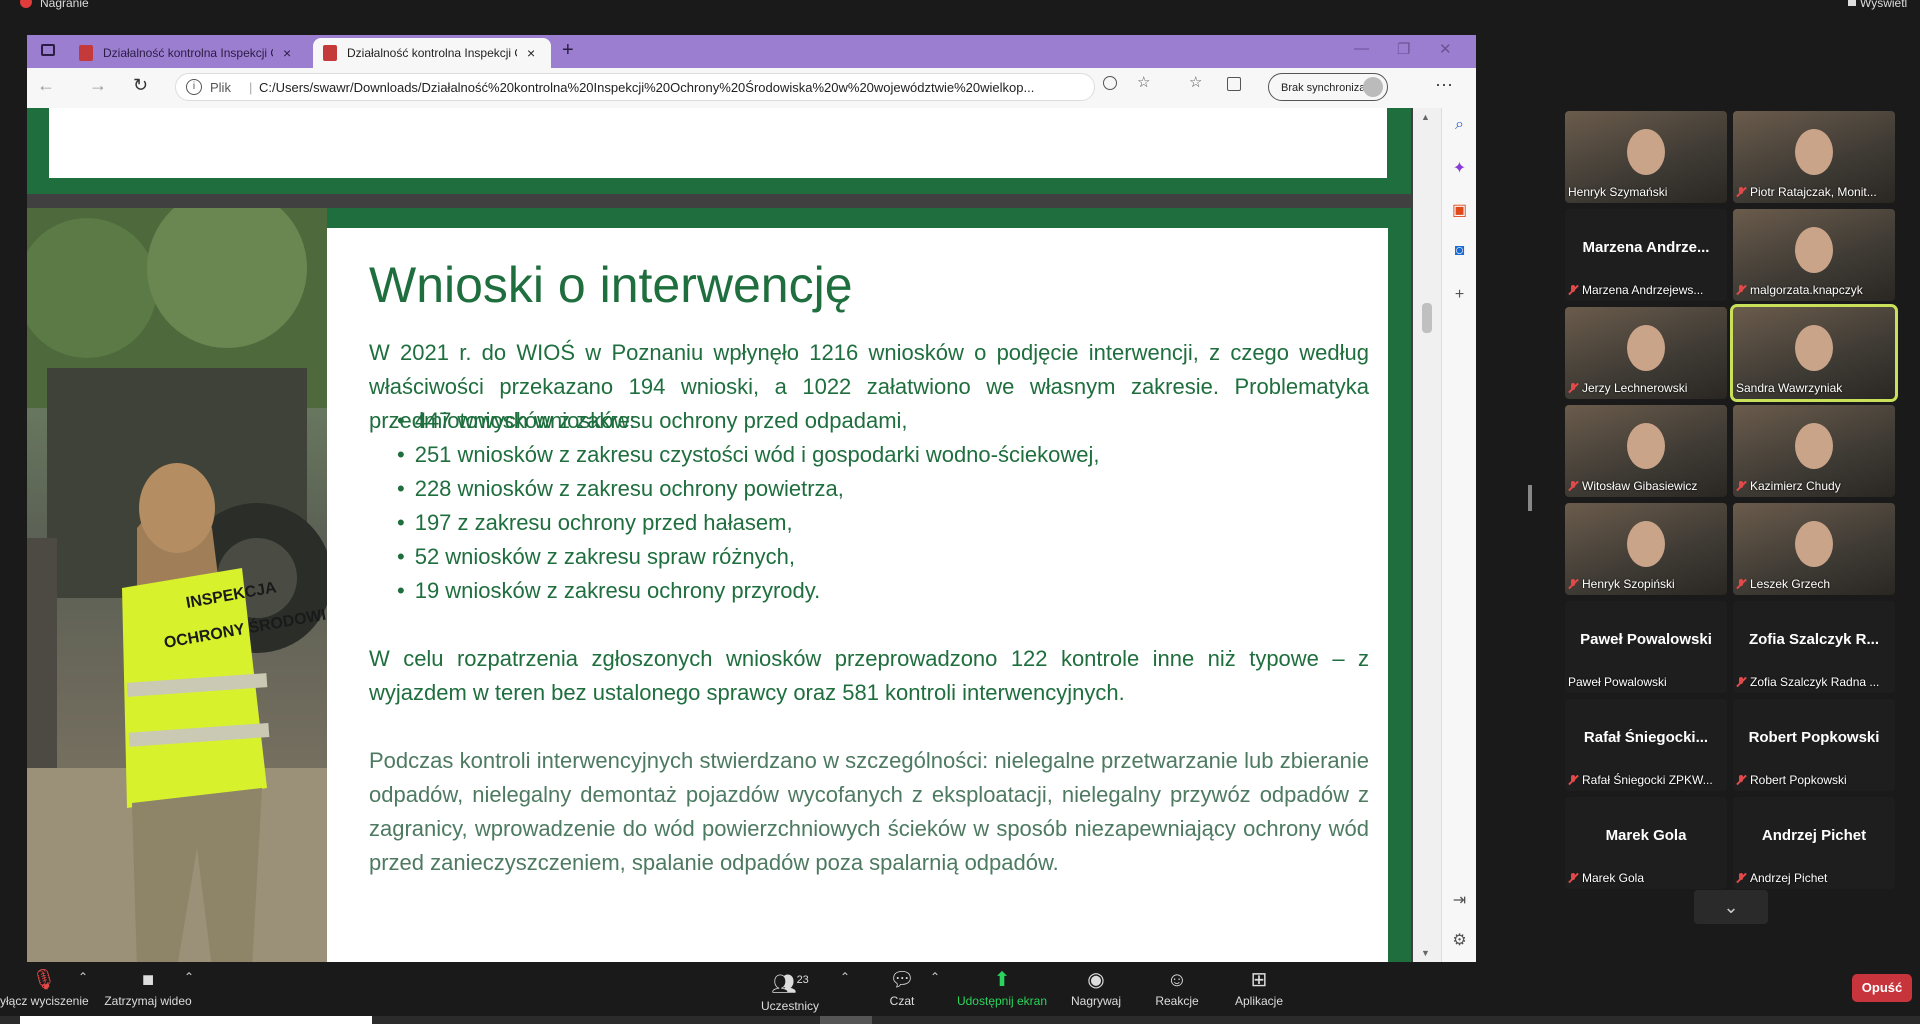  What do you see at coordinates (140, 85) in the screenshot?
I see `refresh-icon: ↻` at bounding box center [140, 85].